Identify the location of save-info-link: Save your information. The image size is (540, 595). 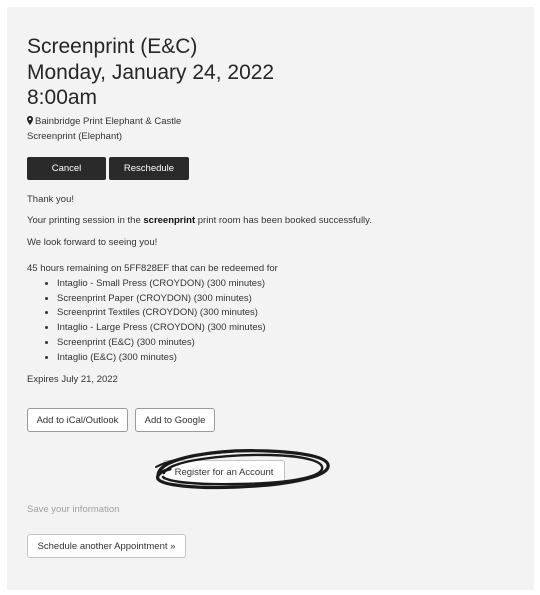
(73, 509).